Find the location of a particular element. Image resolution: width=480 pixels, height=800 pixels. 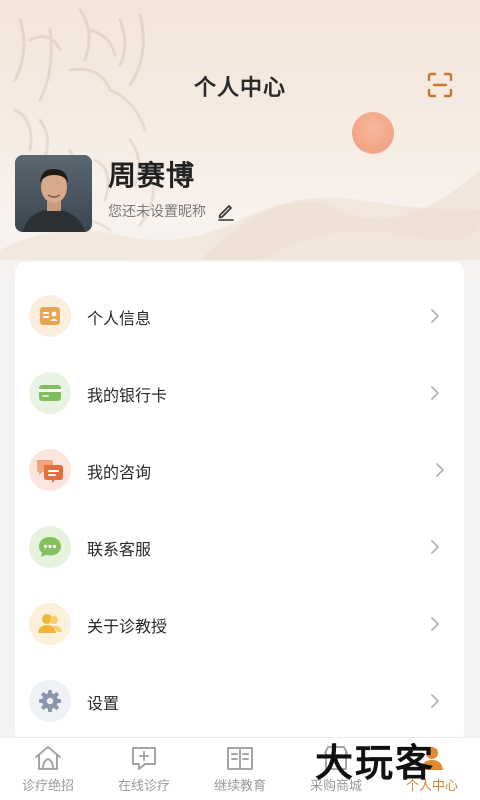

message-dots-icon is located at coordinates (50, 547).